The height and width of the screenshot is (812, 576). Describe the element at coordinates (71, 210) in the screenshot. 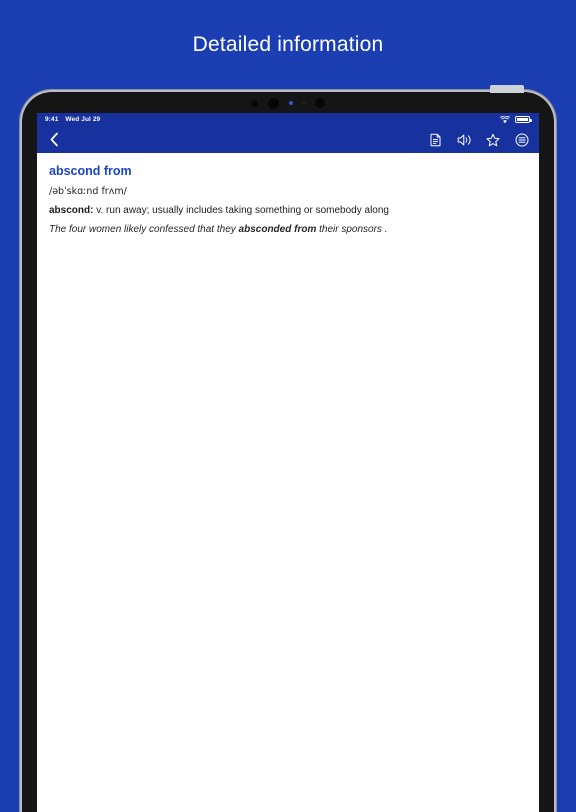

I see `entry-definition-word: abscond:` at that location.